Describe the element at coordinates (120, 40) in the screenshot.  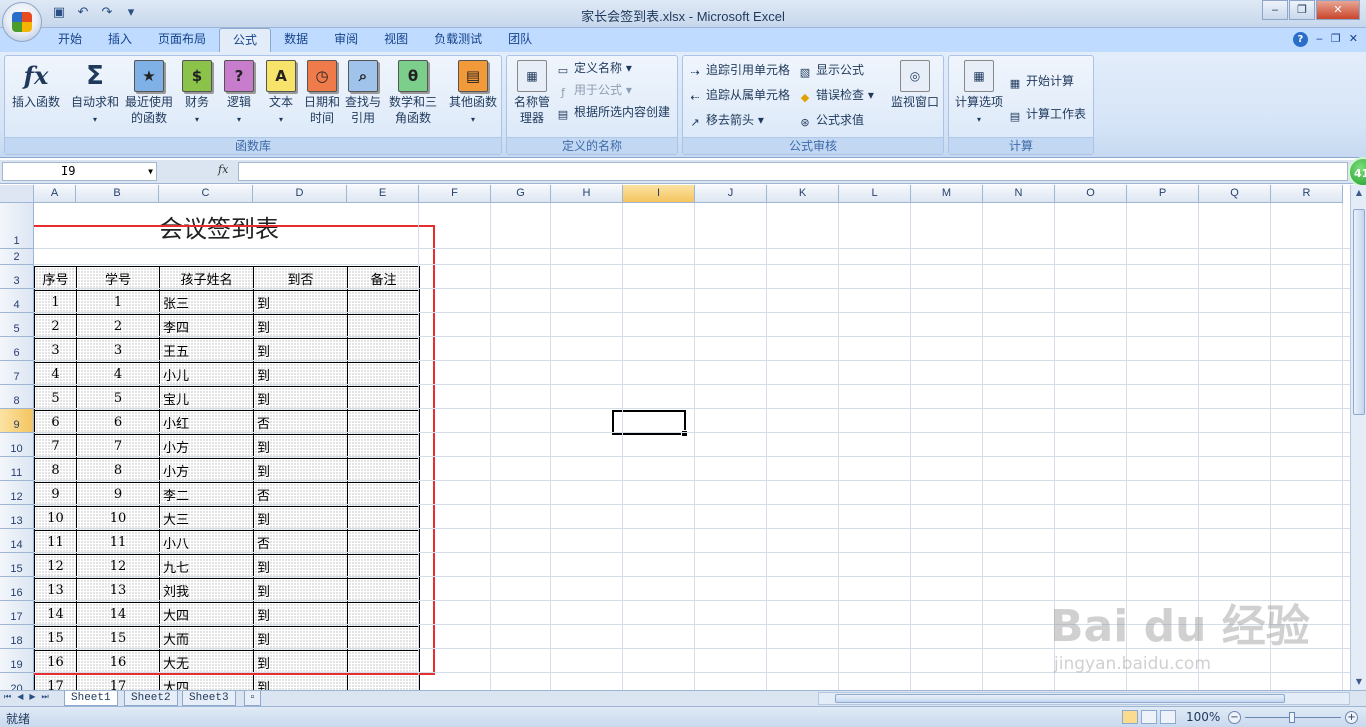
I see `ribbon-tab: 插入` at that location.